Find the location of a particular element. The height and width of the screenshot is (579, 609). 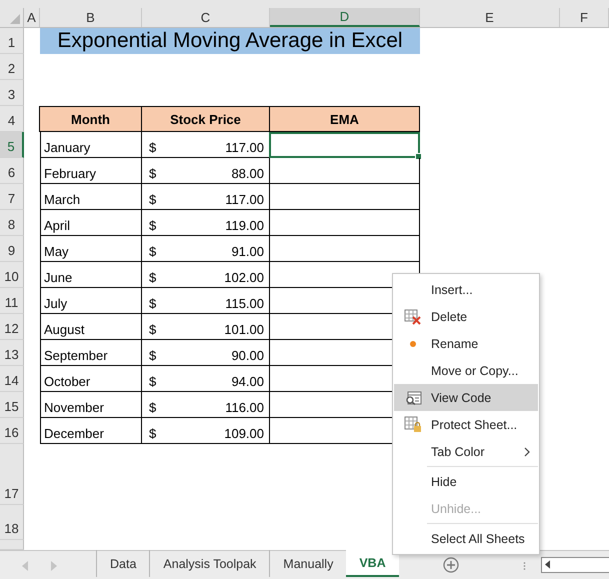

table-cell: June is located at coordinates (91, 275).